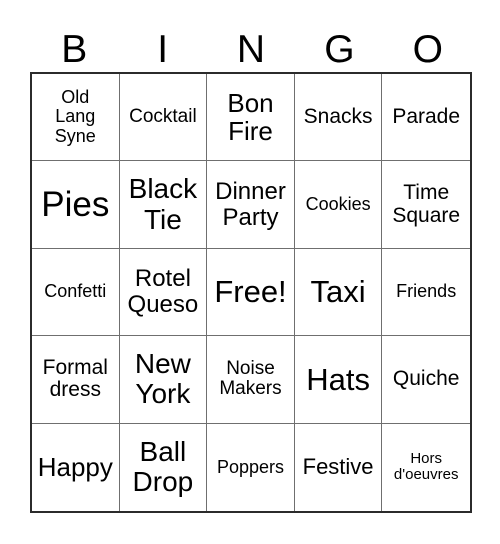 Image resolution: width=500 pixels, height=544 pixels. I want to click on bingo-cell-label: Parade, so click(426, 116).